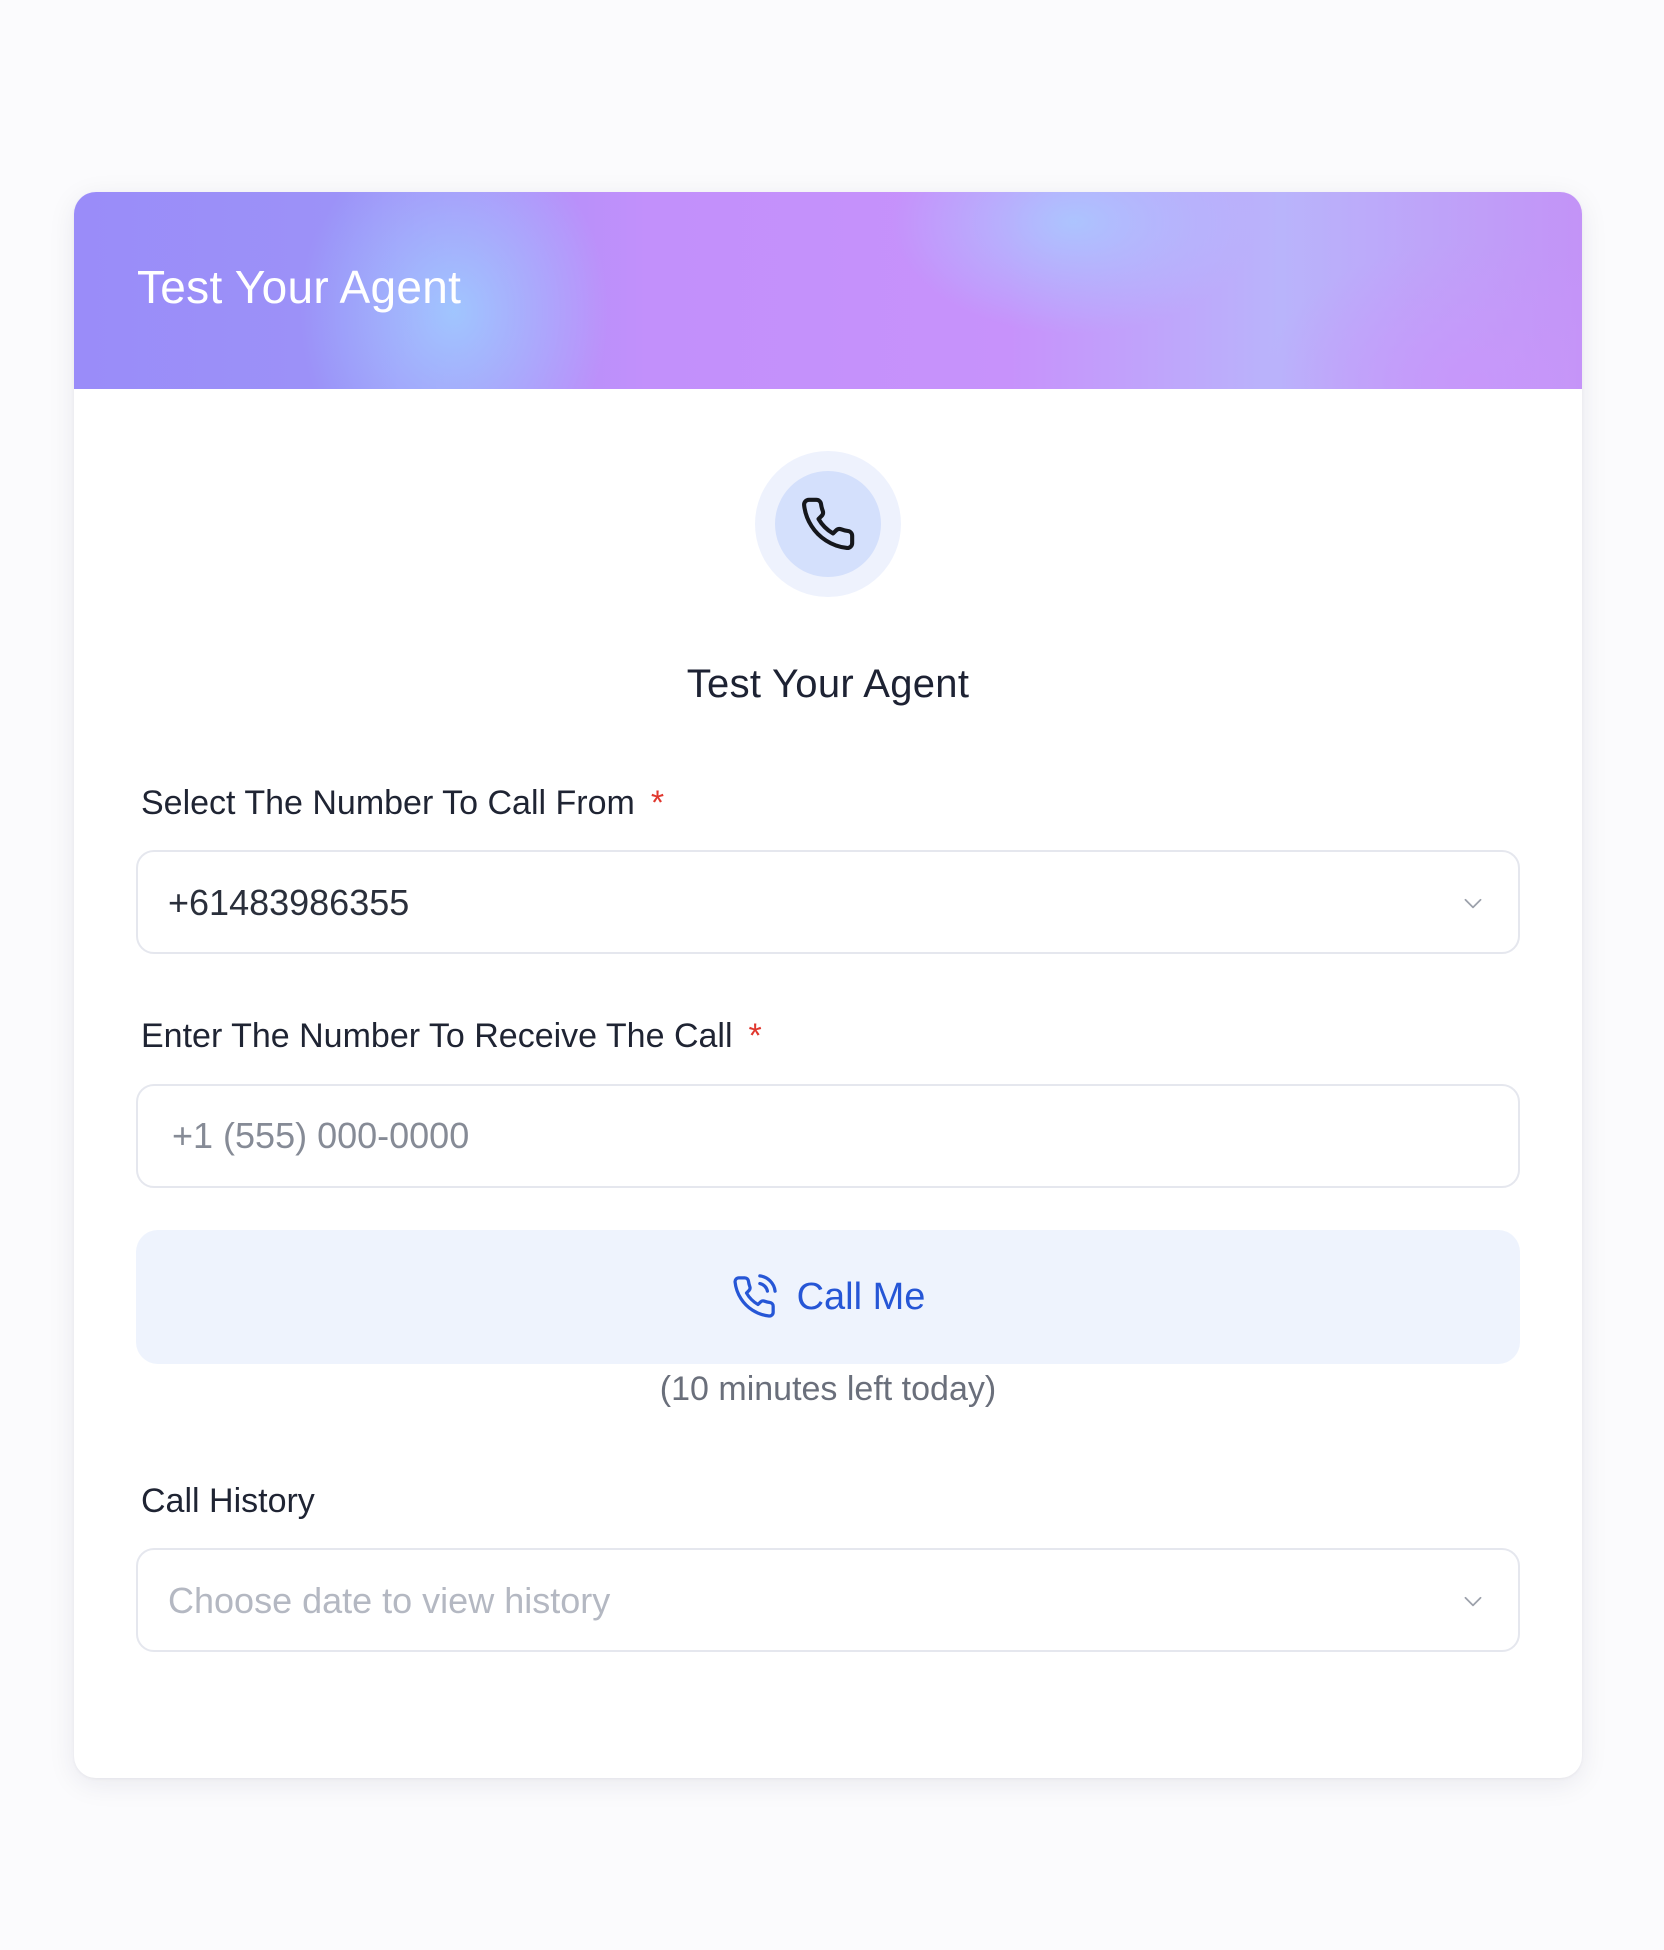 The width and height of the screenshot is (1664, 1950). Describe the element at coordinates (388, 803) in the screenshot. I see `from-number-label-text: Select The Number To Call From` at that location.